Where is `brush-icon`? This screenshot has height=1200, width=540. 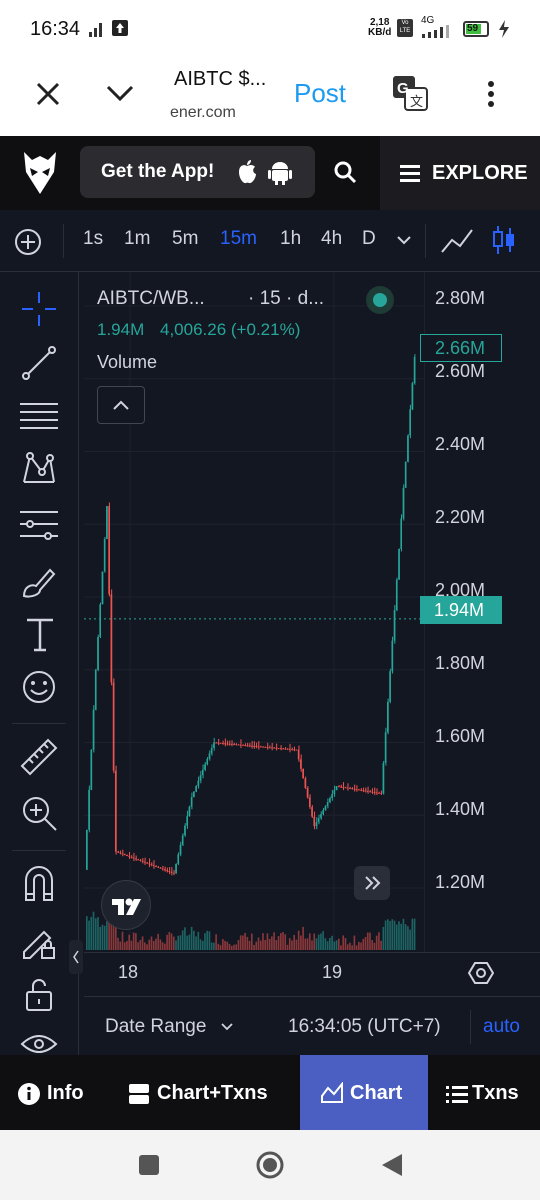 brush-icon is located at coordinates (39, 581).